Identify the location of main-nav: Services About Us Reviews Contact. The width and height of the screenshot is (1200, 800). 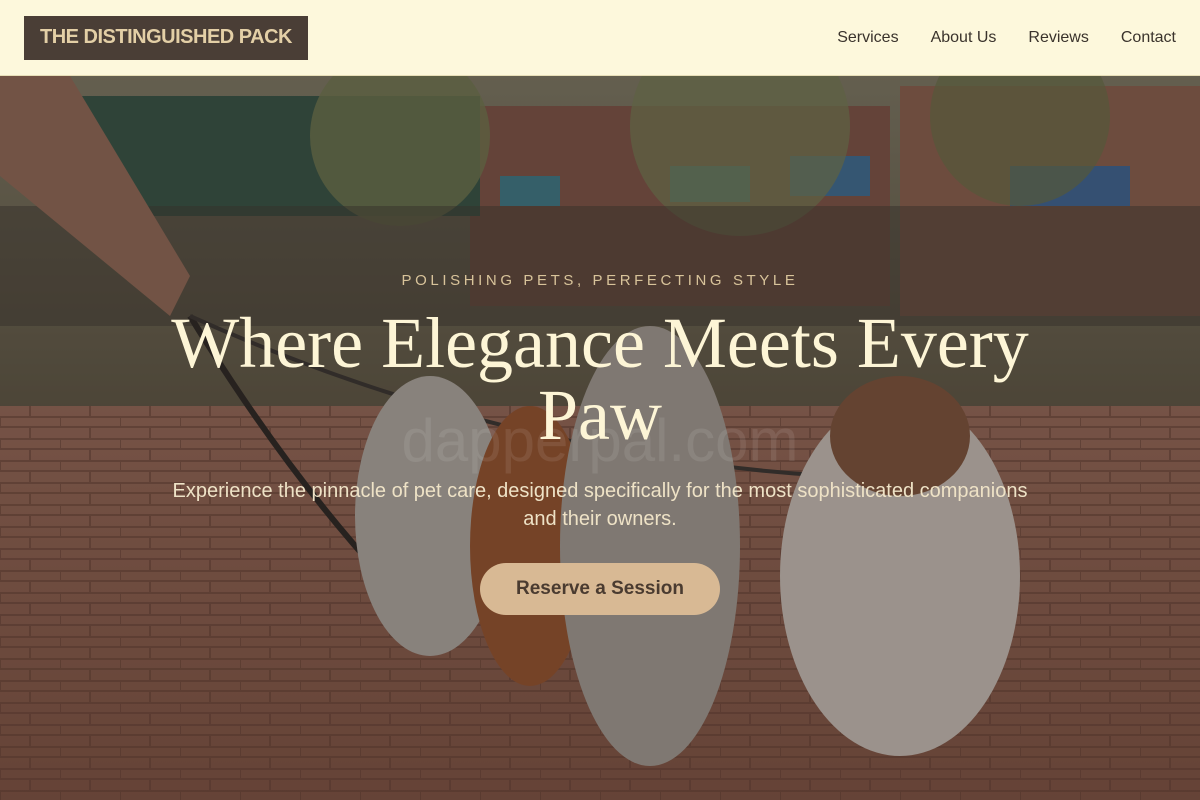
(1006, 38).